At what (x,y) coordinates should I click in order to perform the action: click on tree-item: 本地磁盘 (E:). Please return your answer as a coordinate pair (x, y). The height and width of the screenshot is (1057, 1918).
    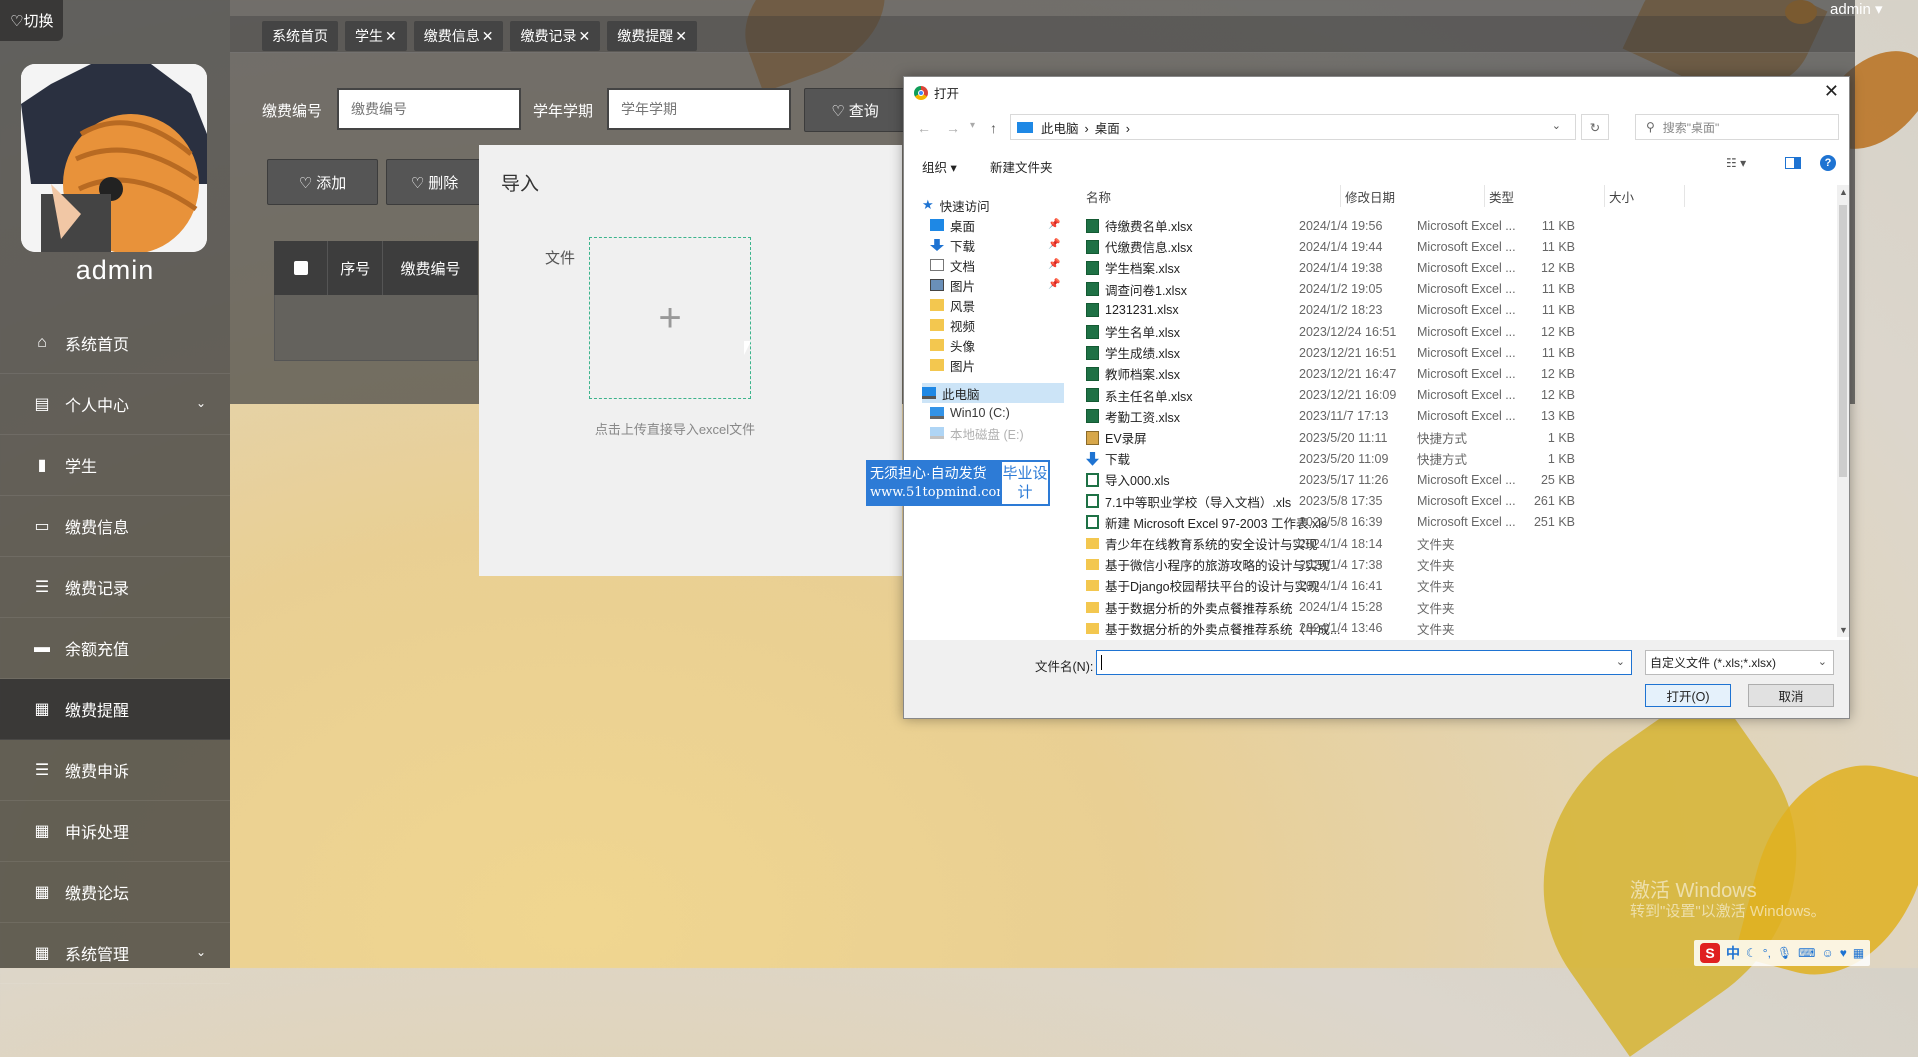
    Looking at the image, I should click on (997, 433).